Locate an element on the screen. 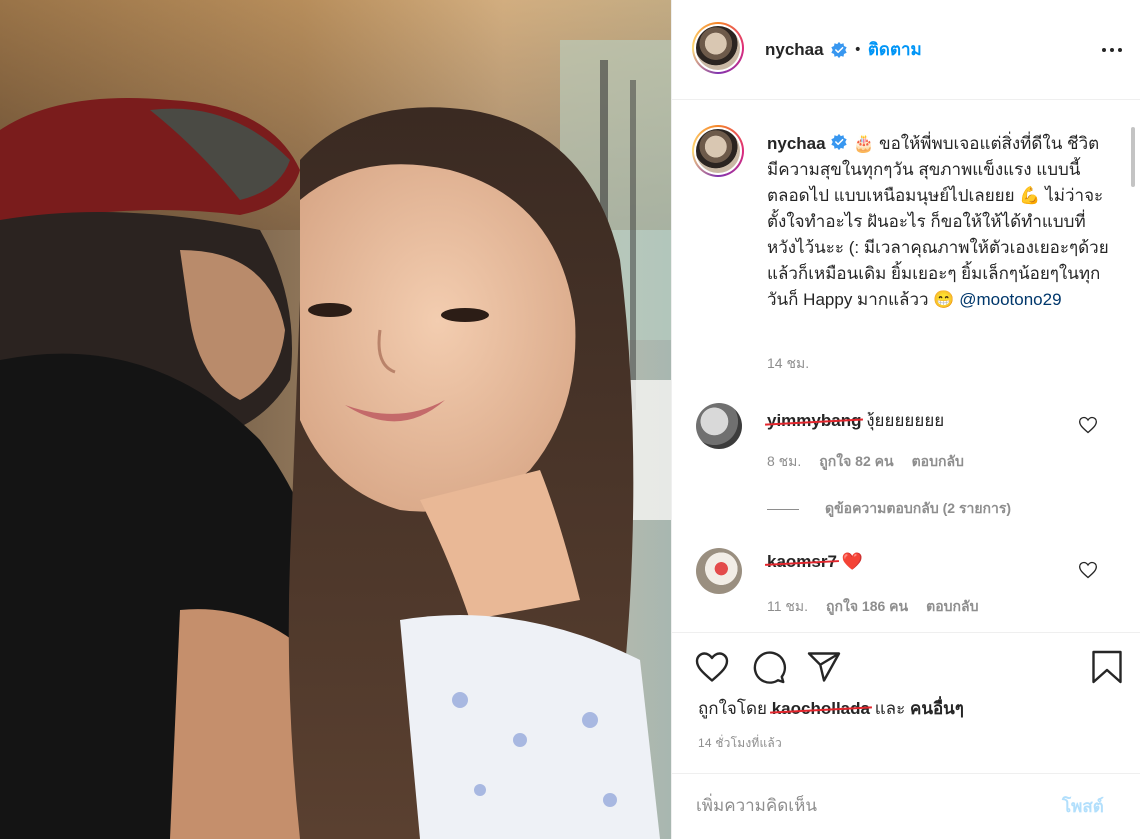  comment-composer: โพสต์ is located at coordinates (906, 806).